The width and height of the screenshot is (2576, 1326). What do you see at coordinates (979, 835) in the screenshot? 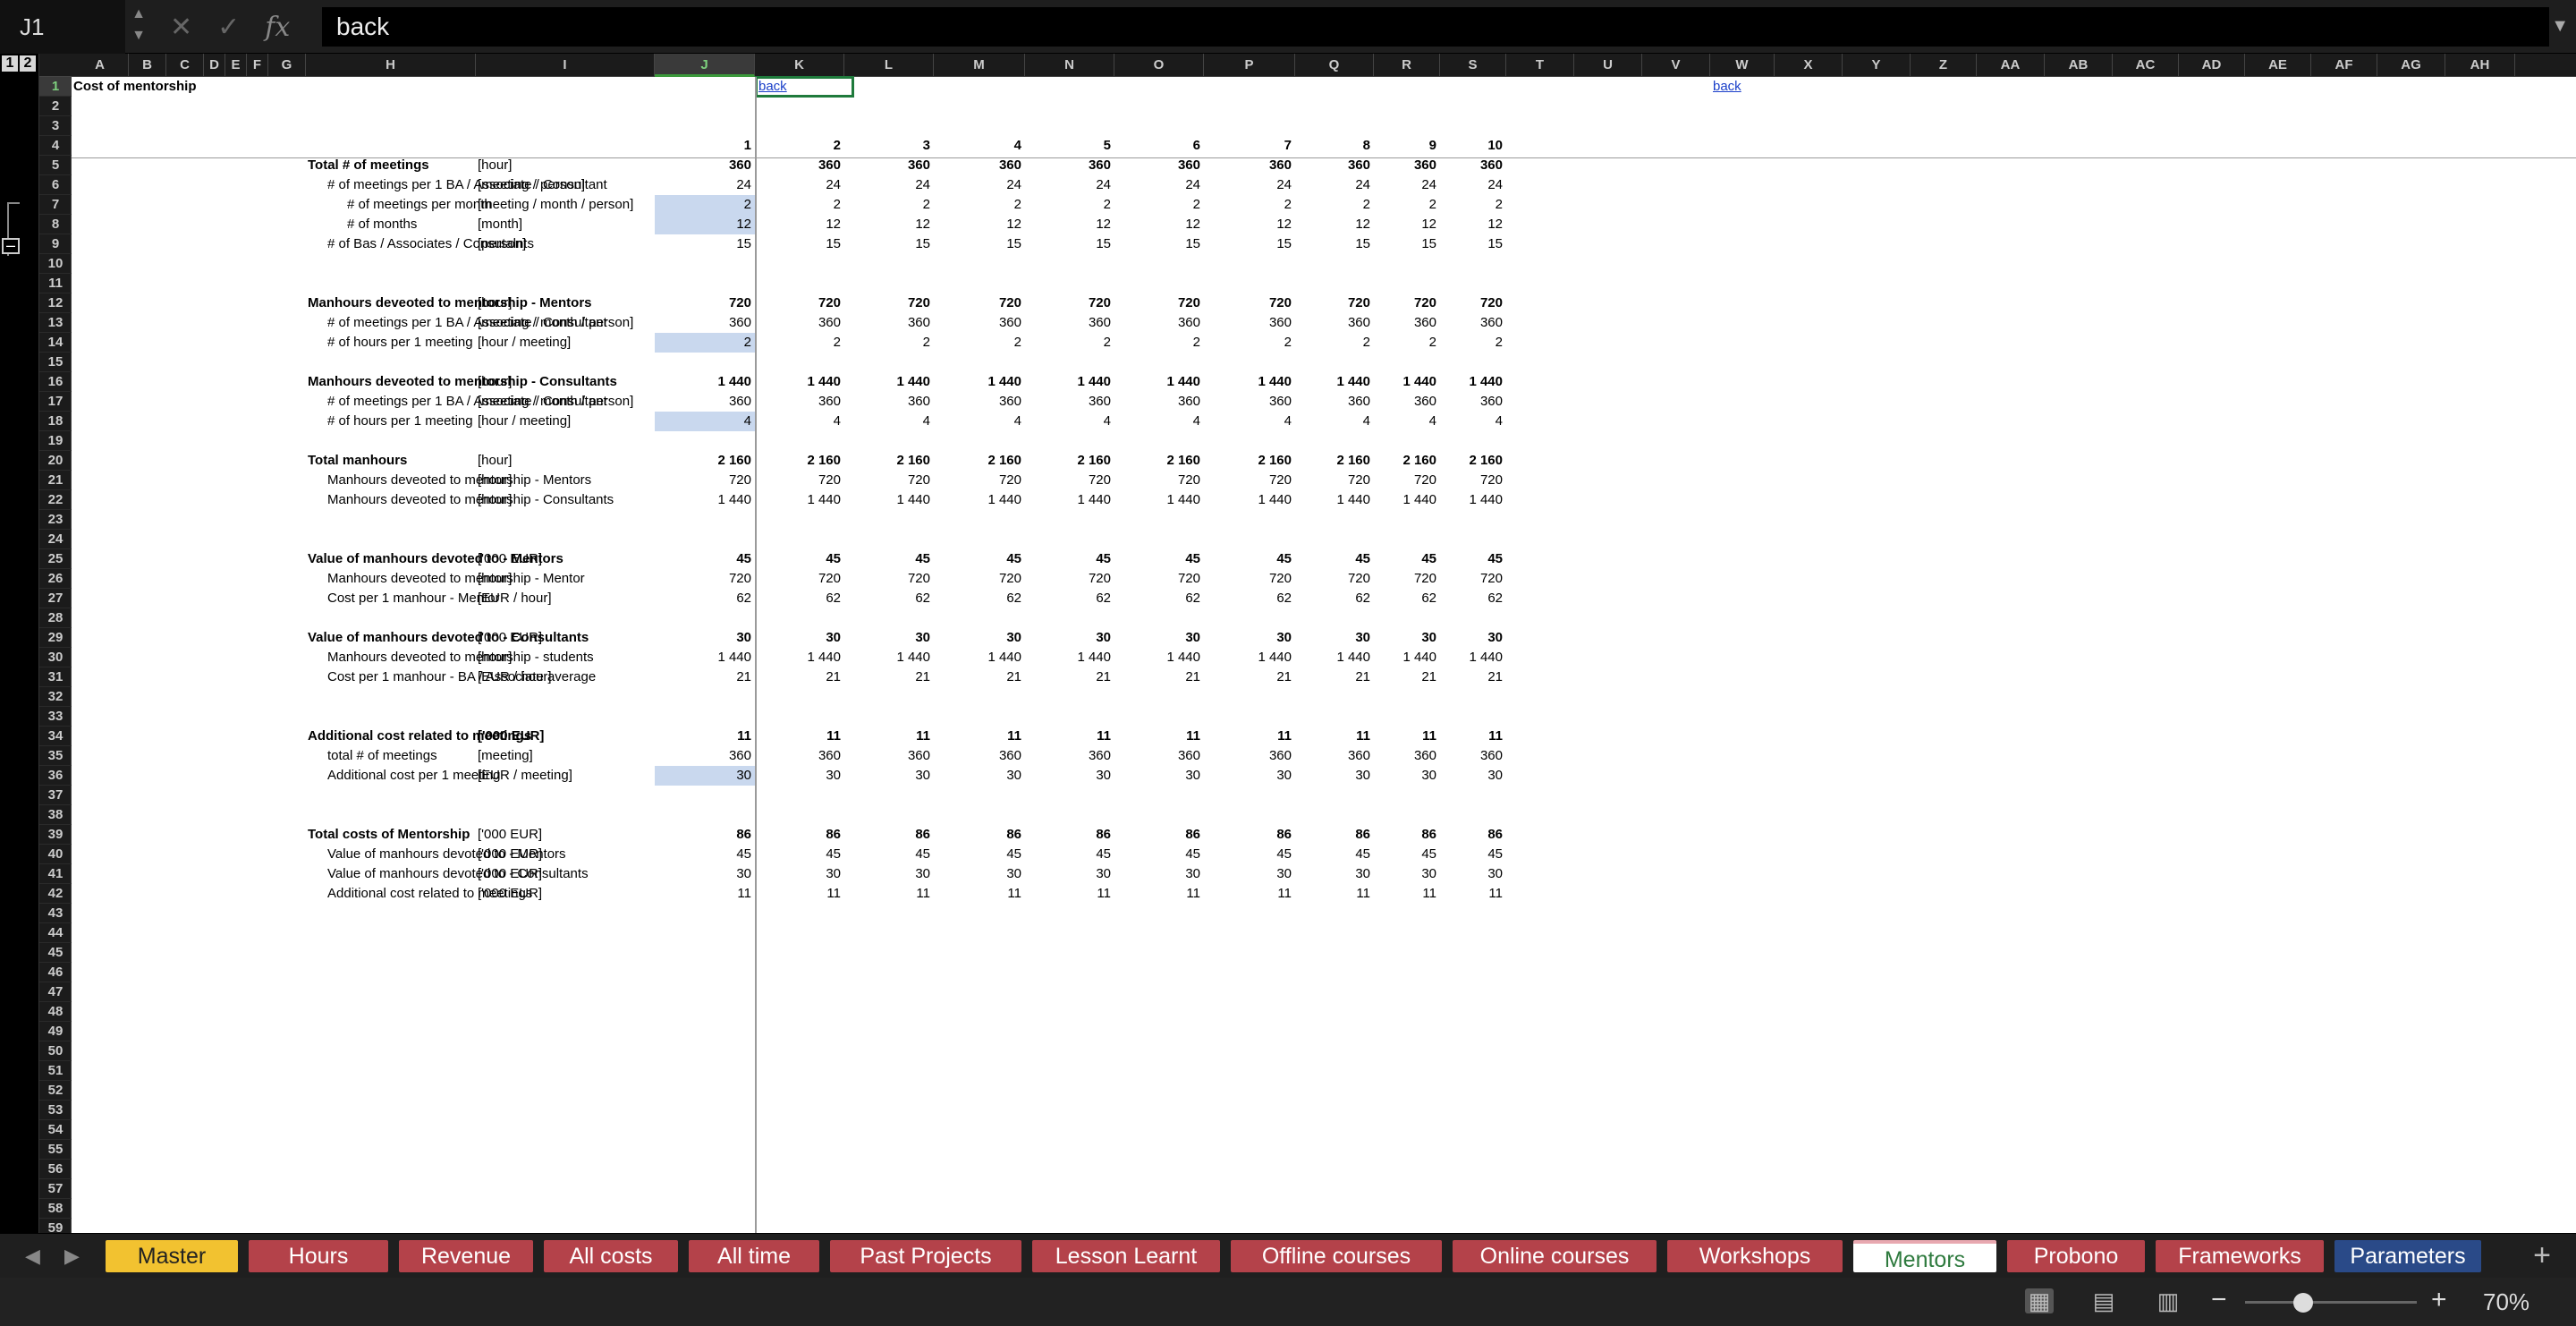
I see `value-cell: 86` at bounding box center [979, 835].